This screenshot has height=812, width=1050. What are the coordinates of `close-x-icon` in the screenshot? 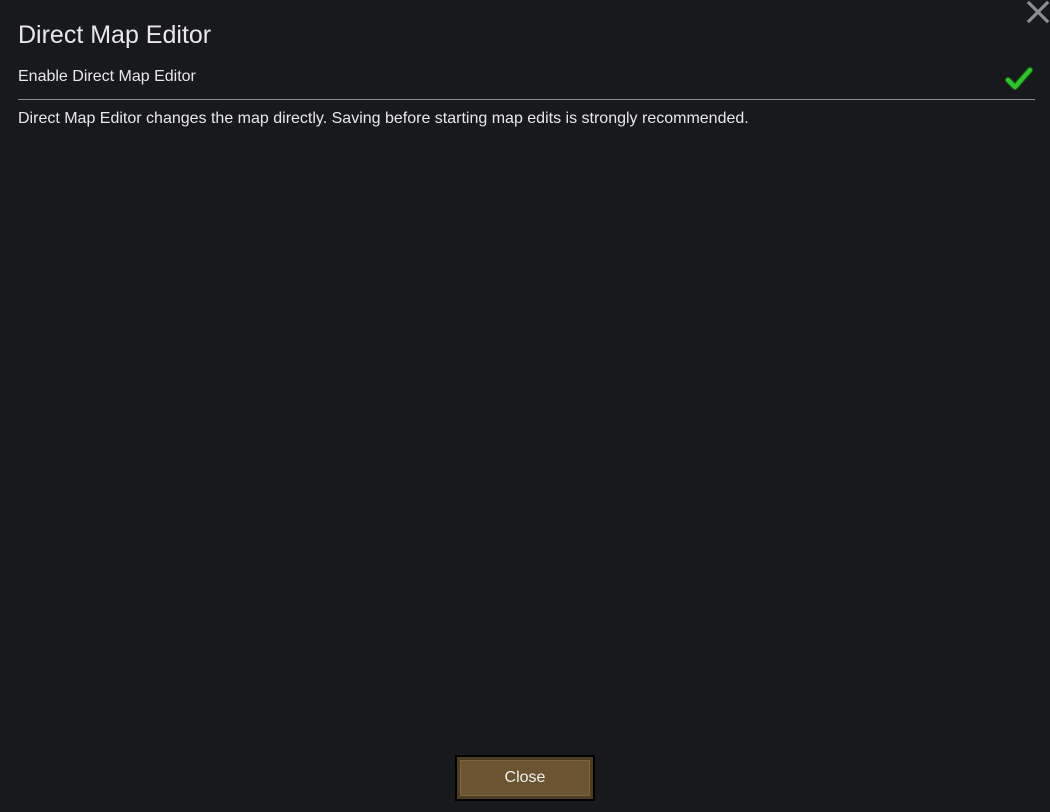 It's located at (1038, 12).